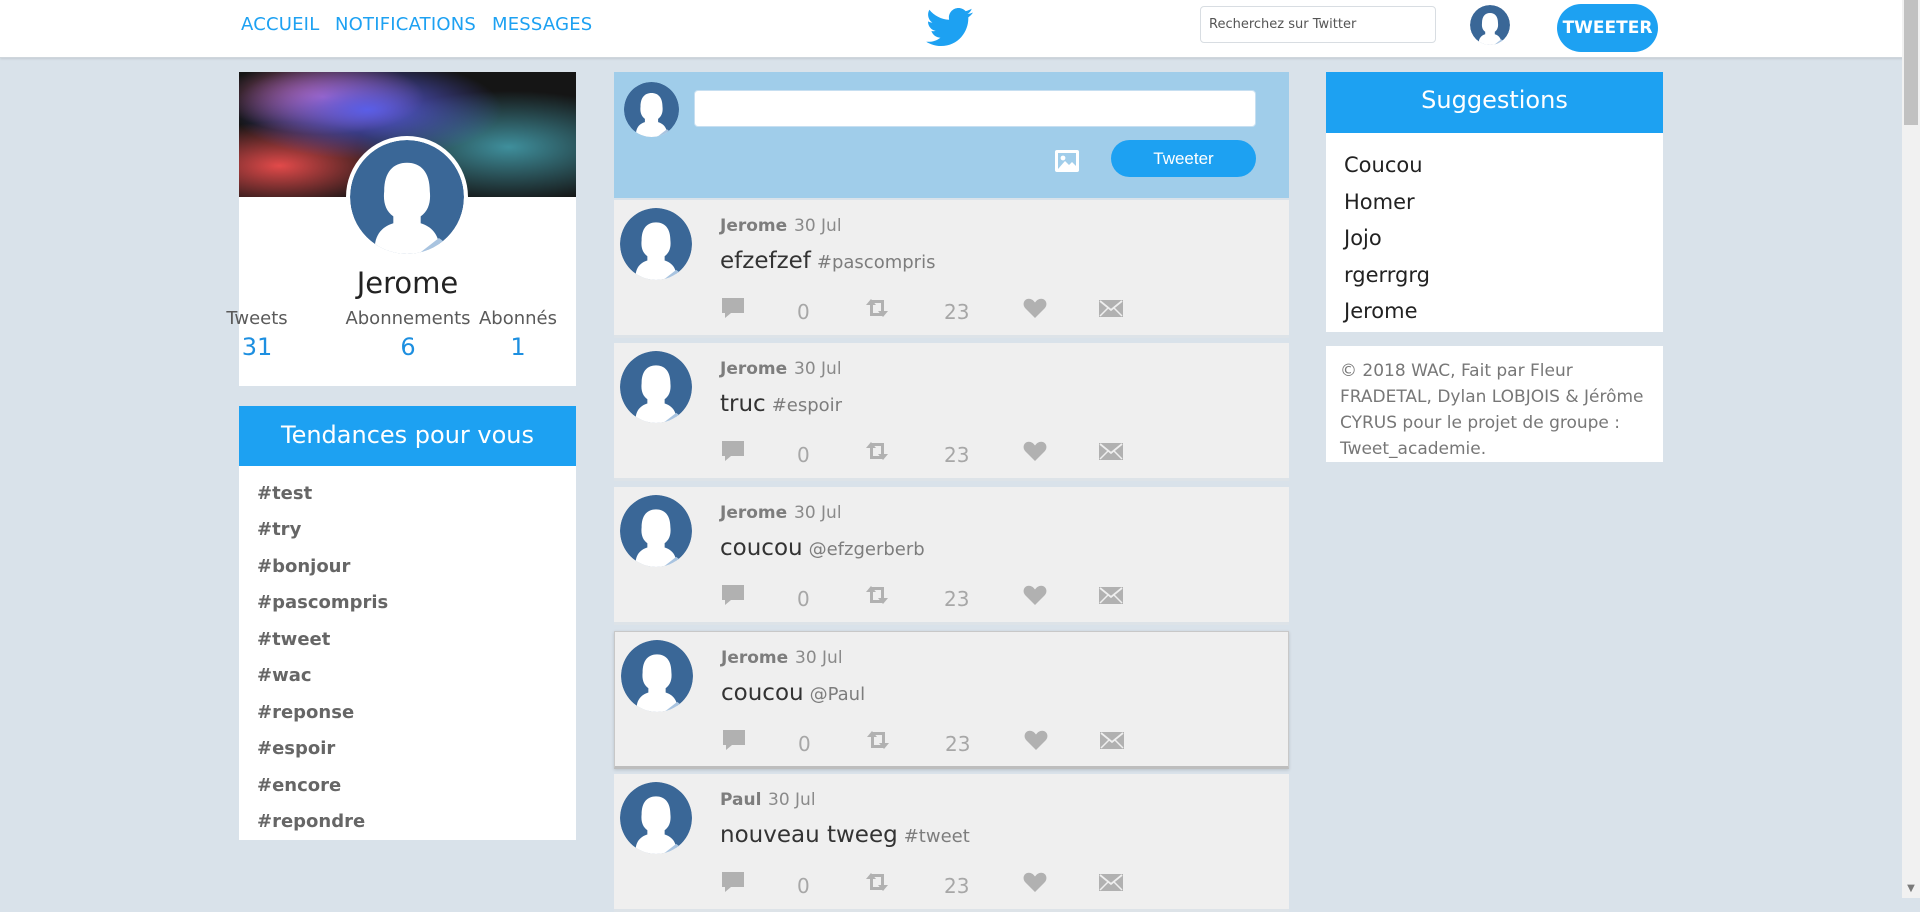  What do you see at coordinates (1363, 238) in the screenshot?
I see `suggestion-item: Jojo` at bounding box center [1363, 238].